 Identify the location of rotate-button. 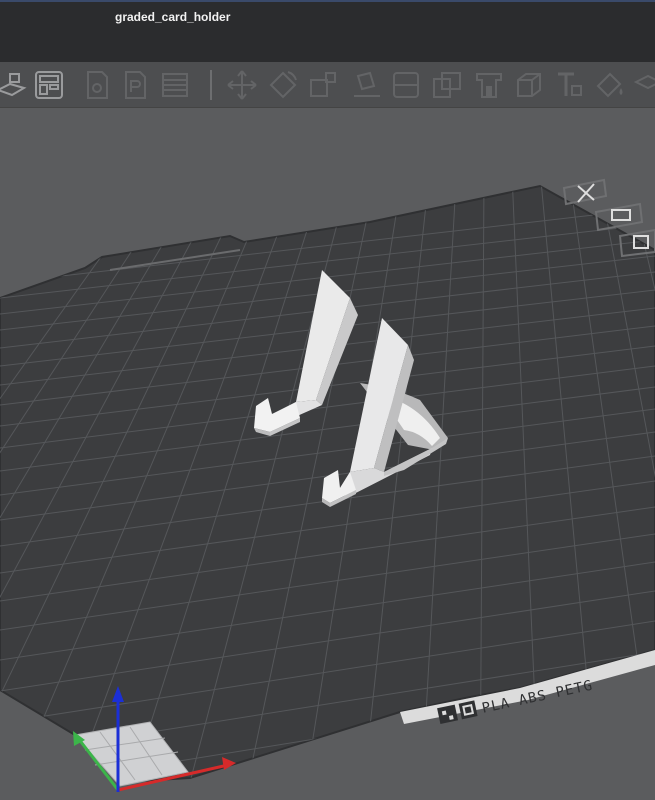
(283, 85).